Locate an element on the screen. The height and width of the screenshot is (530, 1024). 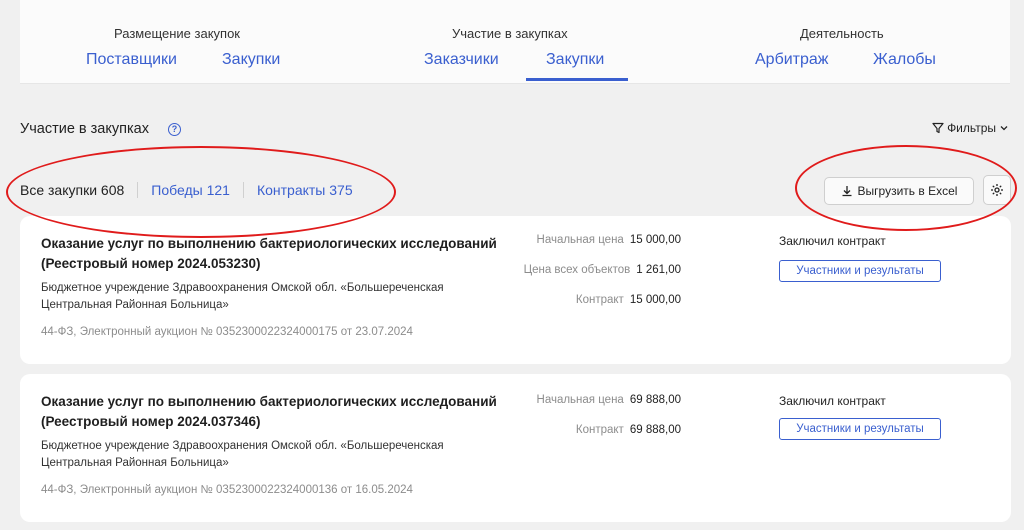
filters-button: Фильтры is located at coordinates (970, 128).